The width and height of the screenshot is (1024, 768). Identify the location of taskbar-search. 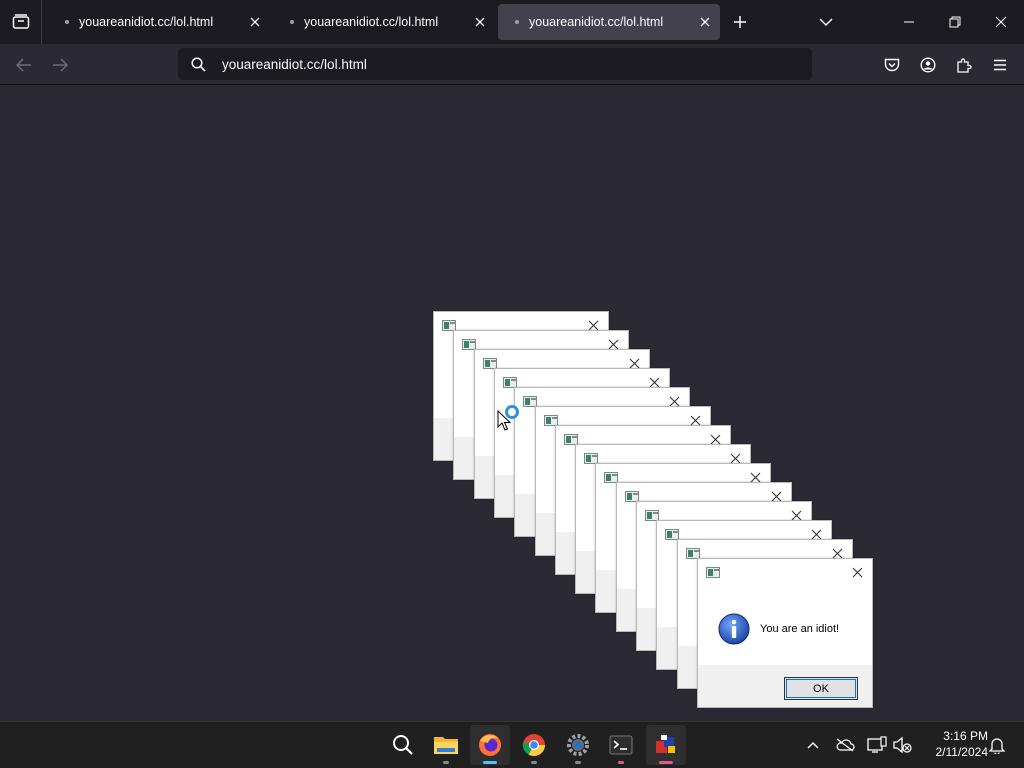
(403, 745).